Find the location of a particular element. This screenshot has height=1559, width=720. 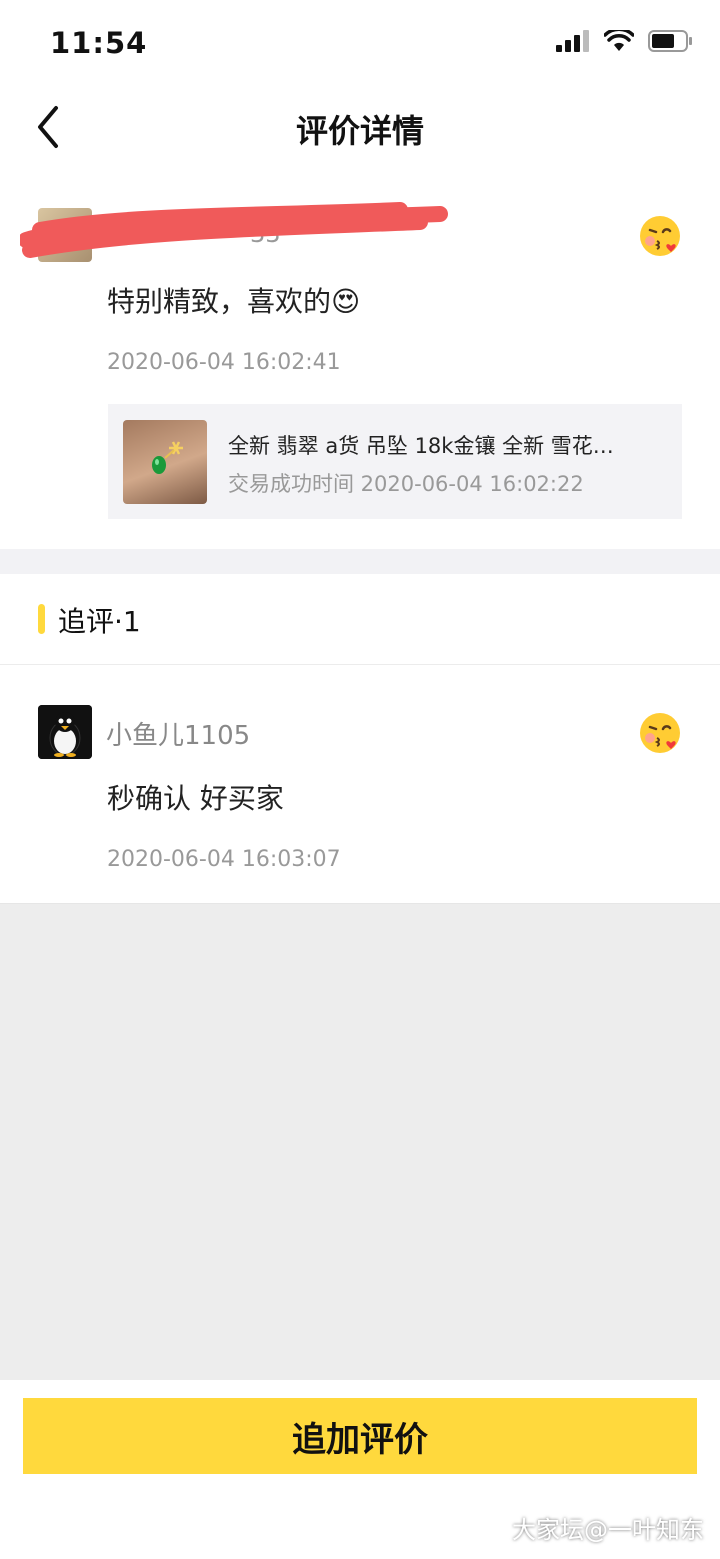

review-comment: 特别精致，喜欢的😍 is located at coordinates (234, 301).